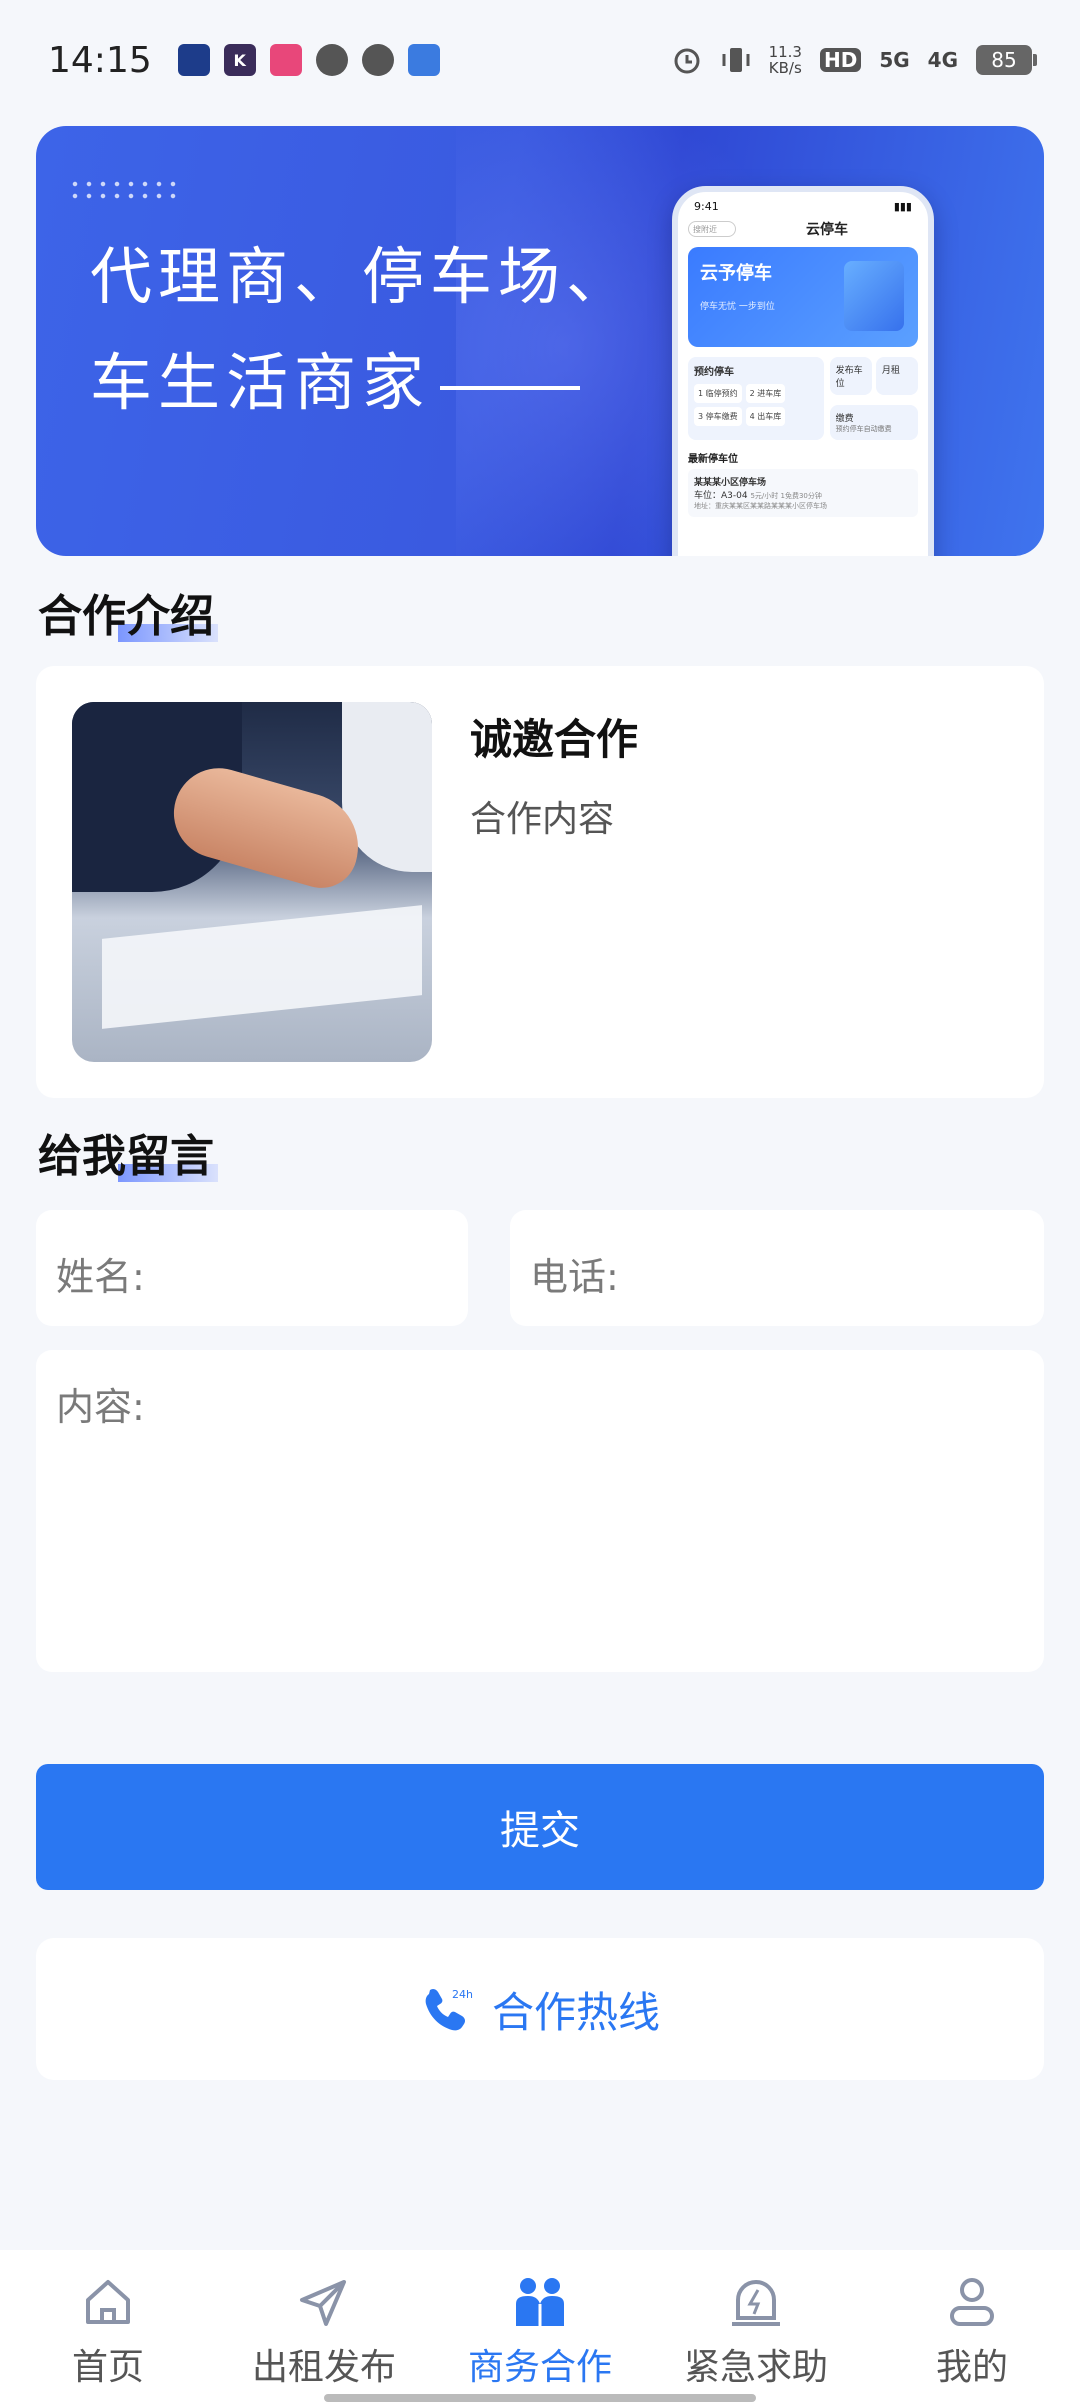 Image resolution: width=1080 pixels, height=2408 pixels. What do you see at coordinates (874, 296) in the screenshot?
I see `mock-hero-illustration` at bounding box center [874, 296].